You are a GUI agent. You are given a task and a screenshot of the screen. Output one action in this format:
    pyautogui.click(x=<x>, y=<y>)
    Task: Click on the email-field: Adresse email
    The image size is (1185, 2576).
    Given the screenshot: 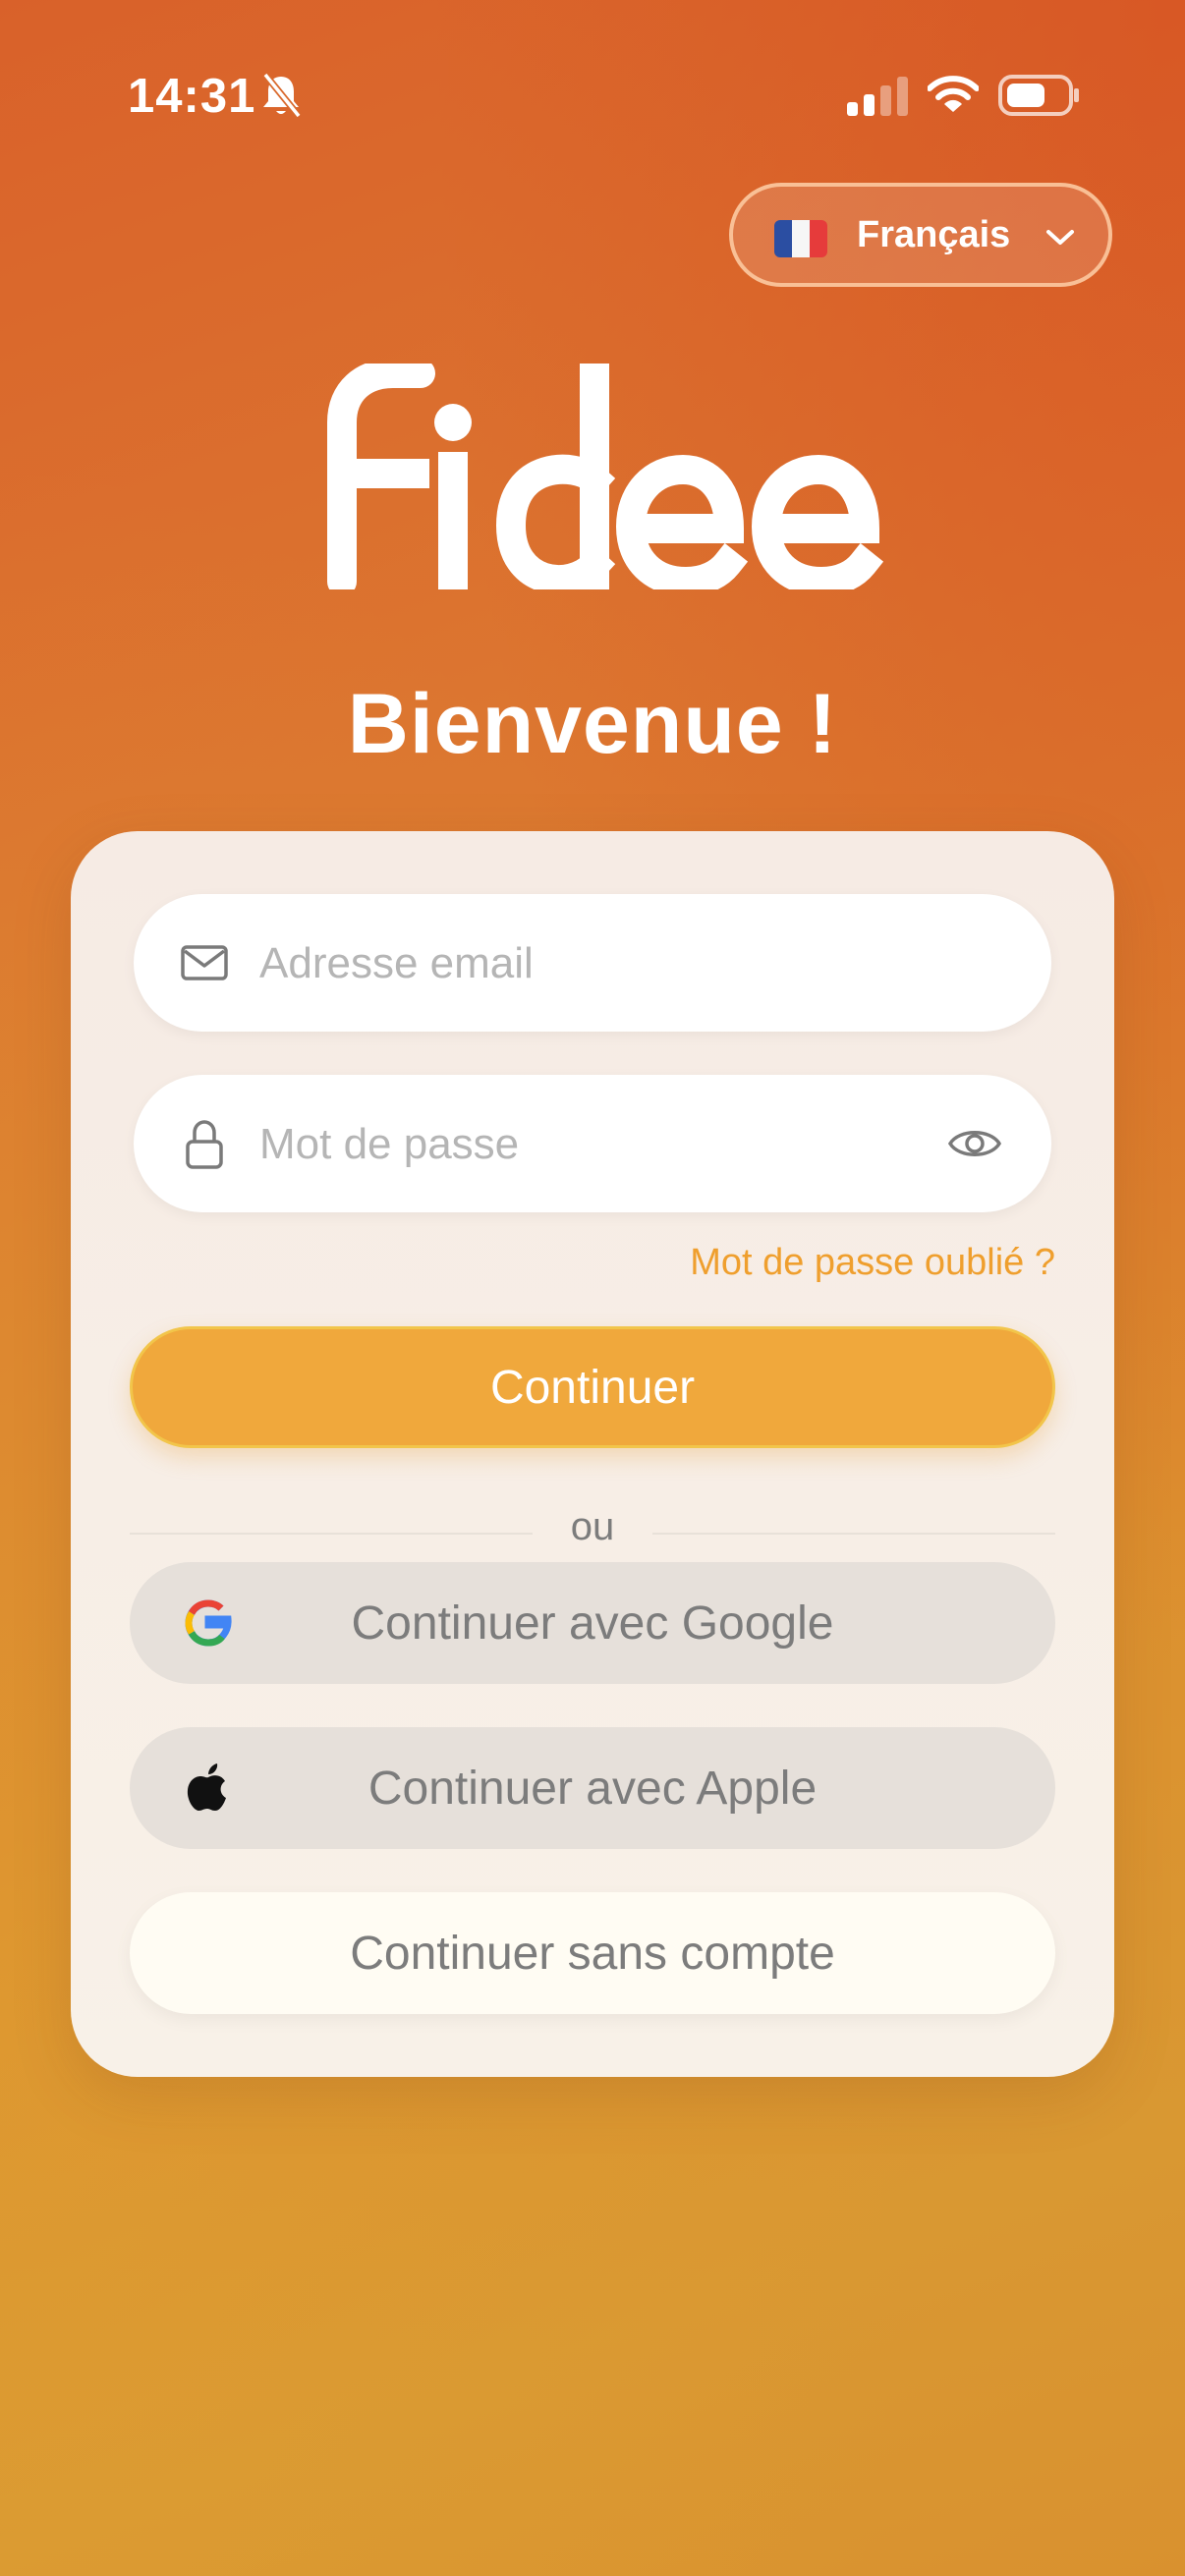 What is the action you would take?
    pyautogui.click(x=592, y=963)
    